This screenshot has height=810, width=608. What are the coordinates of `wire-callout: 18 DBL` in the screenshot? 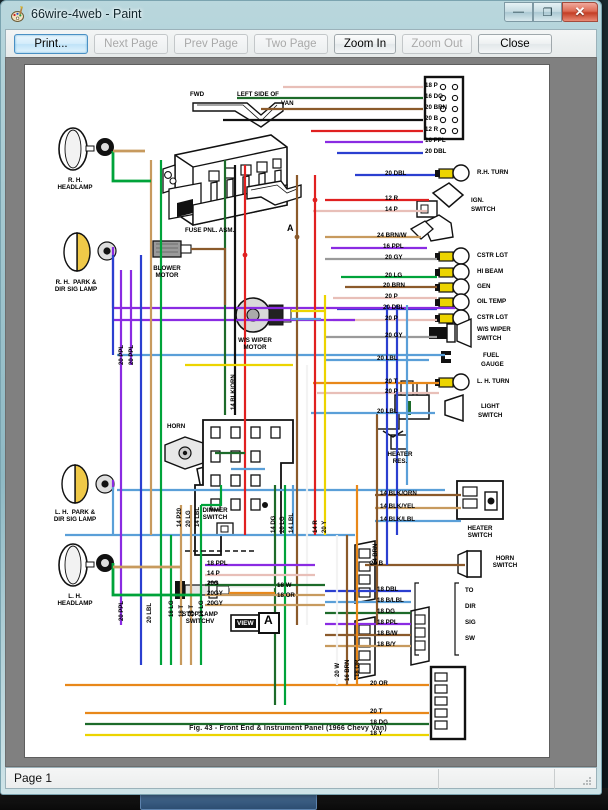 It's located at (388, 589).